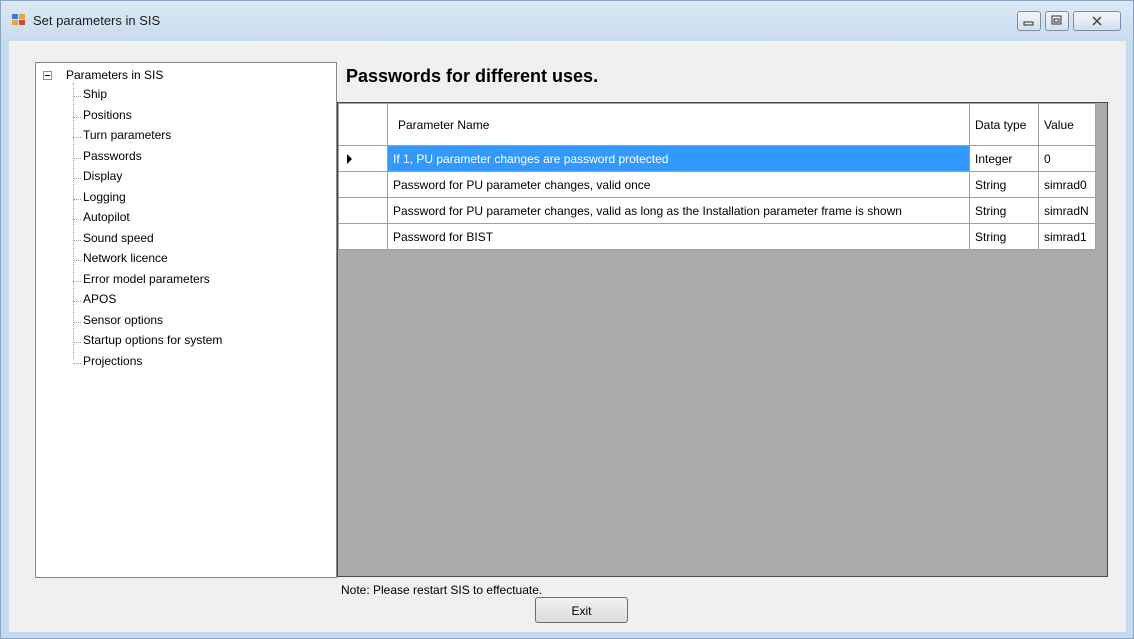  Describe the element at coordinates (442, 590) in the screenshot. I see `restart-note: Note: Please restart SIS to effectuate.` at that location.